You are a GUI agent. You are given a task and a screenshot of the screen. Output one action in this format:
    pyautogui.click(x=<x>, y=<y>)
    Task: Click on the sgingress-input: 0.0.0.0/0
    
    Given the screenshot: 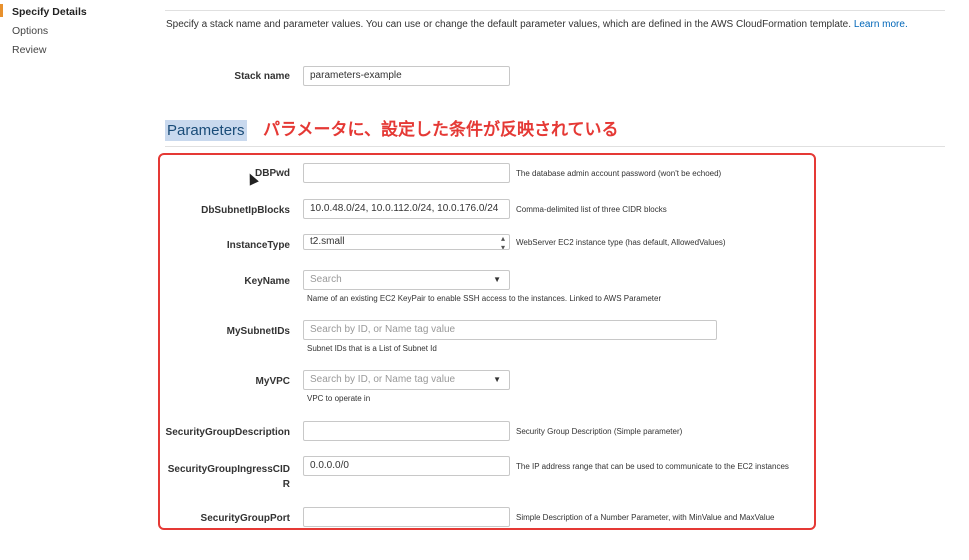 What is the action you would take?
    pyautogui.click(x=406, y=466)
    